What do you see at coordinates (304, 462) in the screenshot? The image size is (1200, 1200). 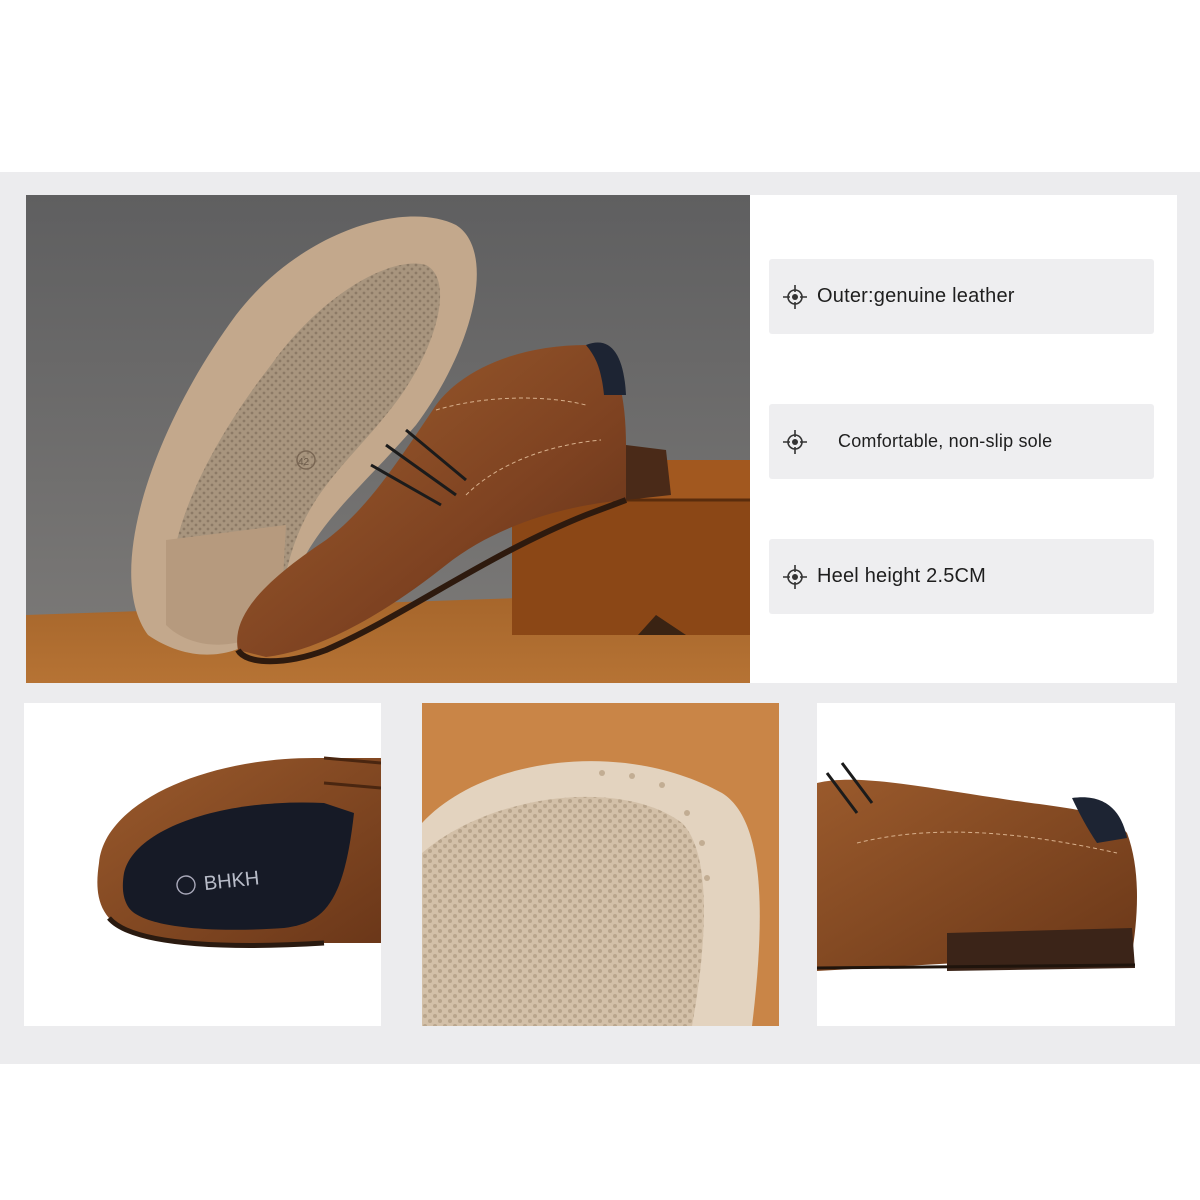 I see `size-mark: 42` at bounding box center [304, 462].